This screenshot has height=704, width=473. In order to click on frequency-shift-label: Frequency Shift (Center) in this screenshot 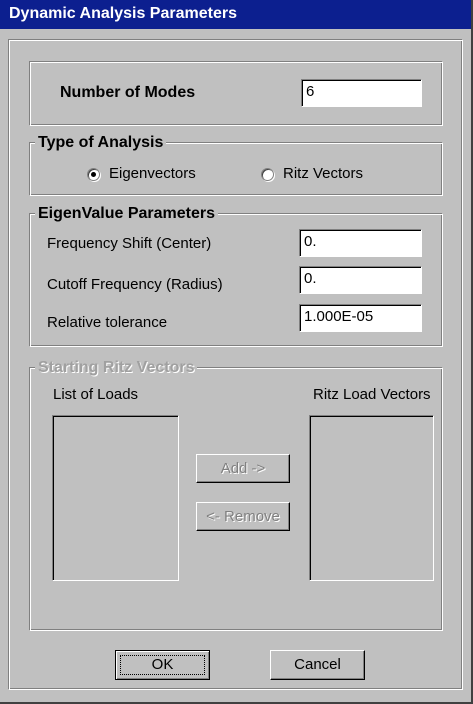, I will do `click(129, 243)`.